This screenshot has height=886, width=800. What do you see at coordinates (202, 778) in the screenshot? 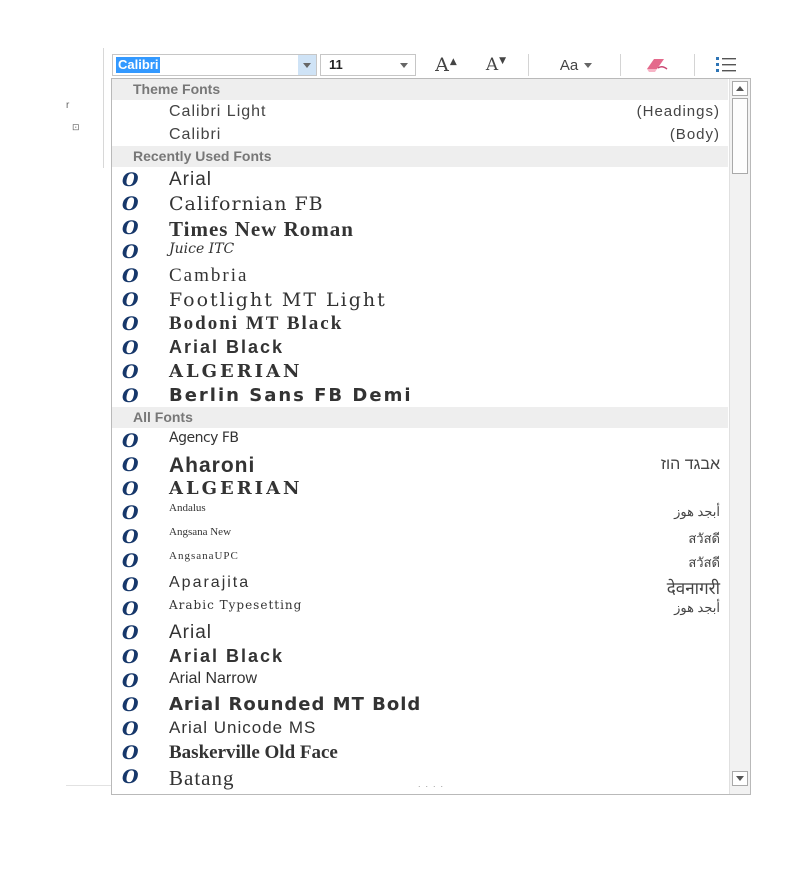
I see `font-item-label: Batang` at bounding box center [202, 778].